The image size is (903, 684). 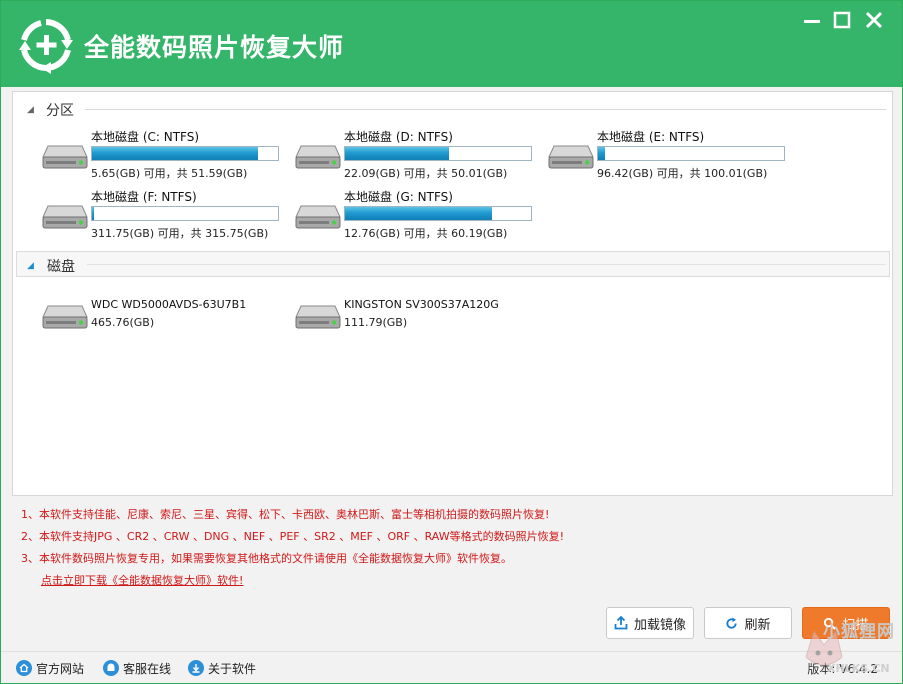 I want to click on partition-info: 22.09(GB) 可用，共 50.01(GB), so click(x=426, y=173).